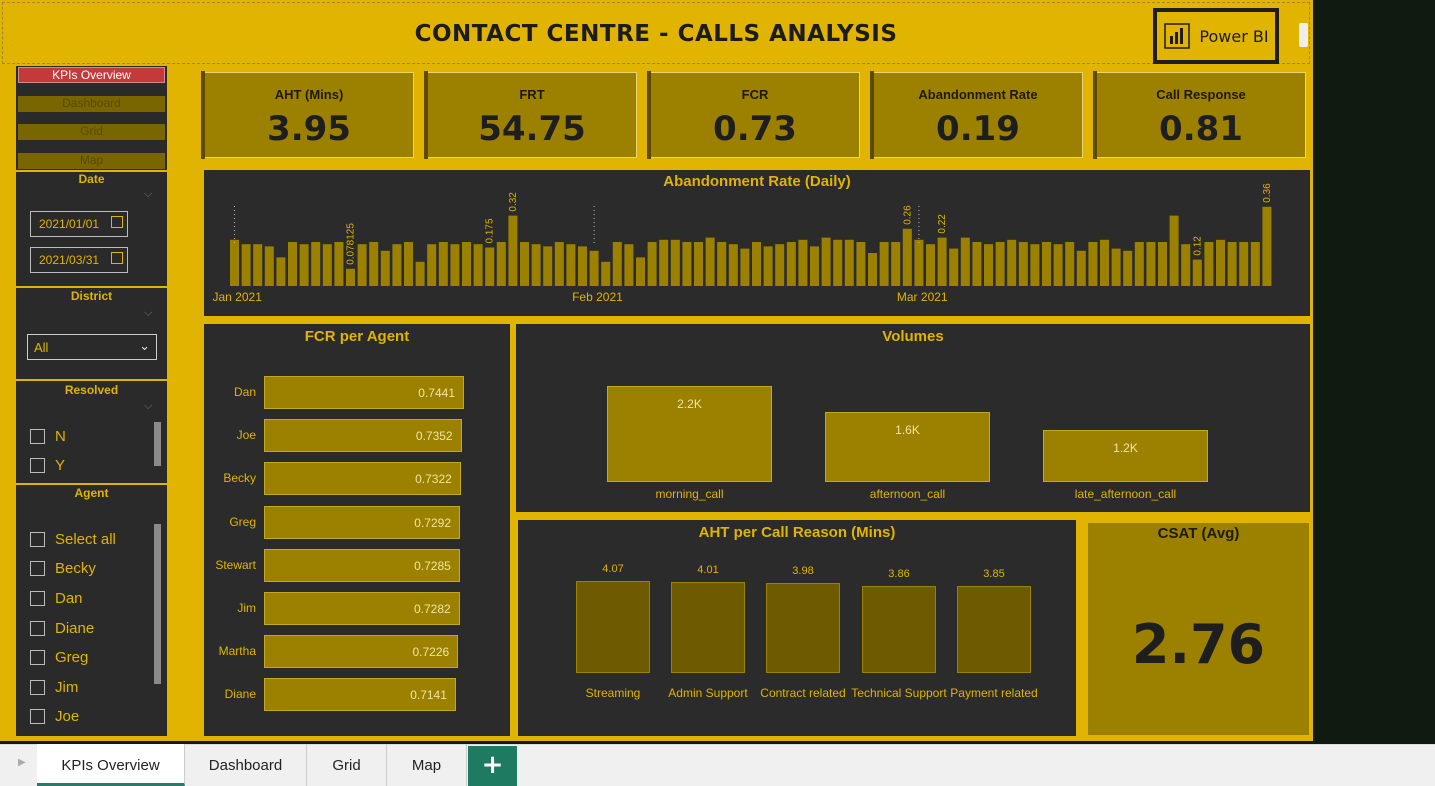 The image size is (1435, 786). I want to click on date-start-input: 2021/01/01, so click(79, 224).